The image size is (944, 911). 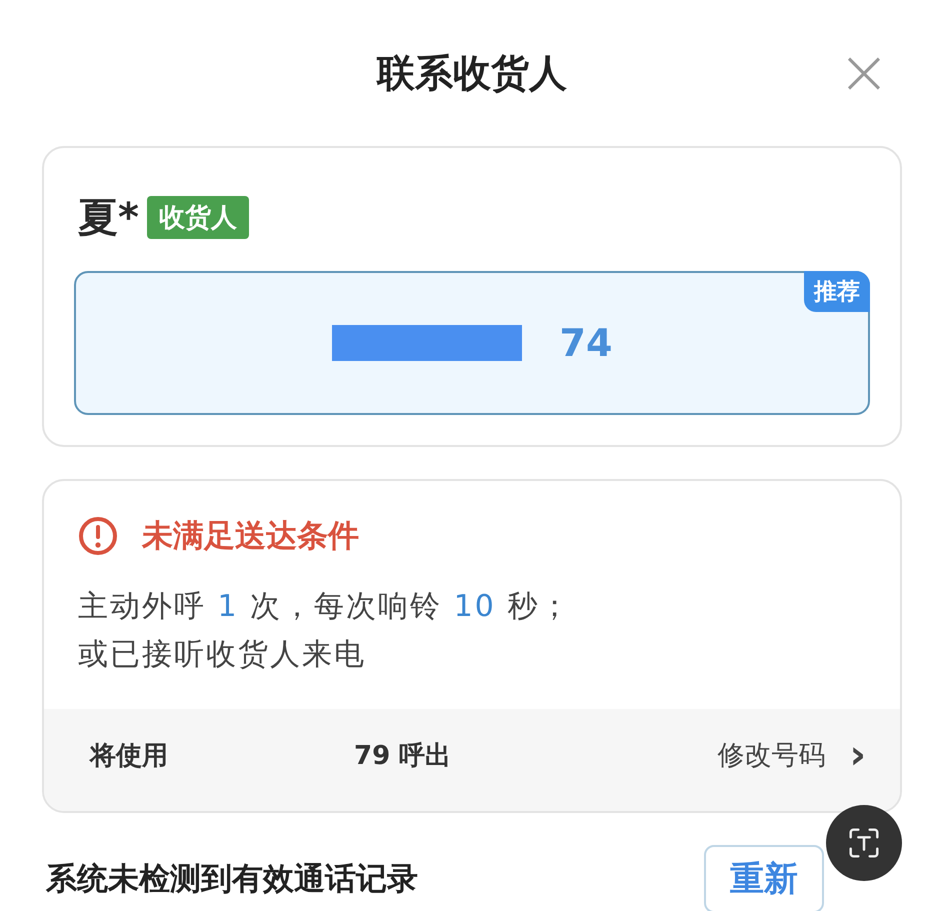 I want to click on condition-text: 主动外呼 1 次，每次响铃 10 秒；, so click(x=325, y=607).